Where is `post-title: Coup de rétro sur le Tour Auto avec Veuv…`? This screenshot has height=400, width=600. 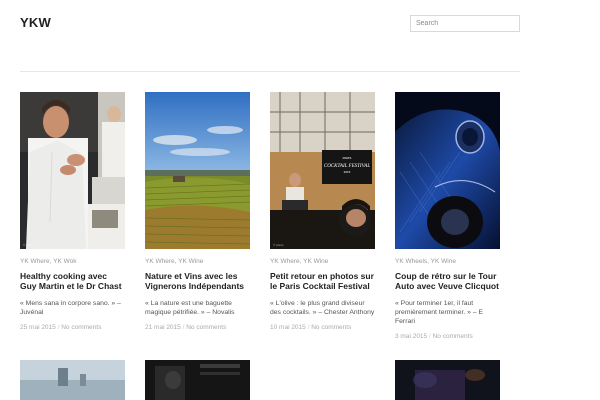 post-title: Coup de rétro sur le Tour Auto avec Veuv… is located at coordinates (447, 281).